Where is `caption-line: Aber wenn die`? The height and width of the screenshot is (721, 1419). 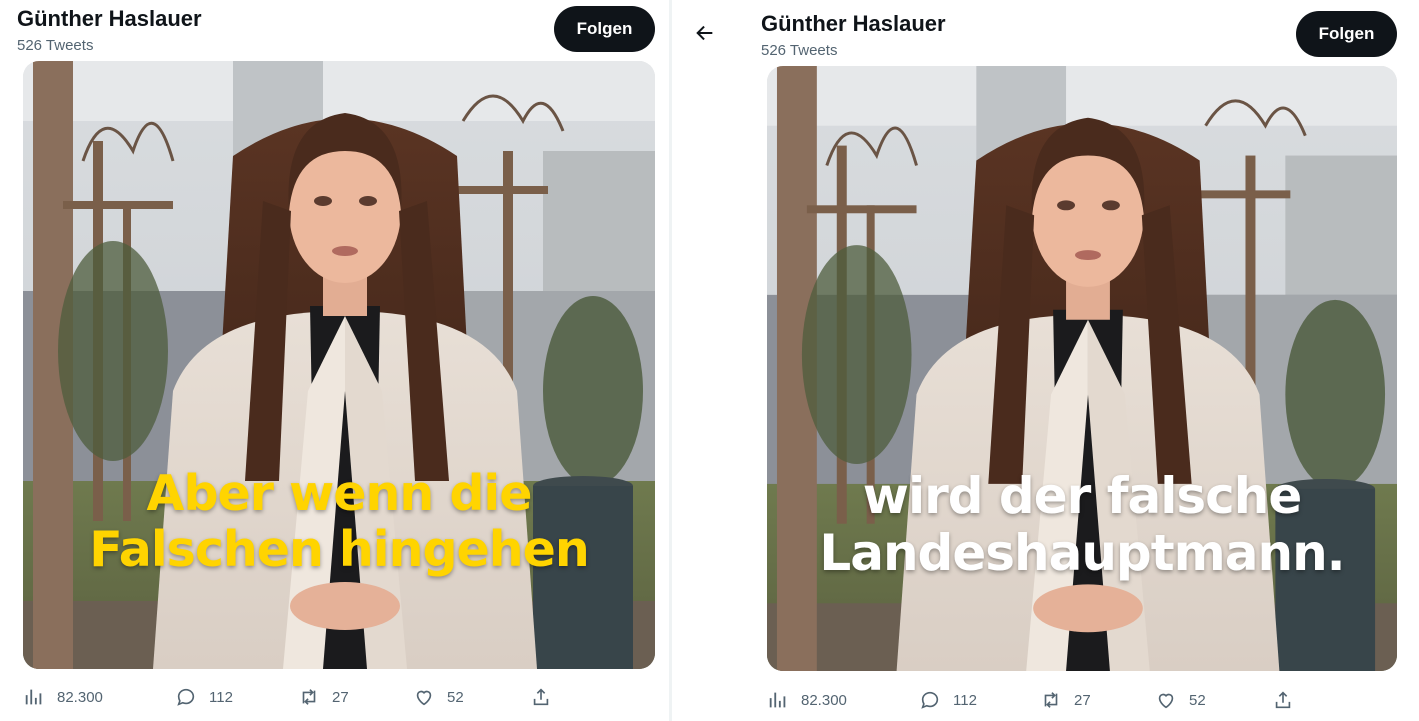
caption-line: Aber wenn die is located at coordinates (339, 493).